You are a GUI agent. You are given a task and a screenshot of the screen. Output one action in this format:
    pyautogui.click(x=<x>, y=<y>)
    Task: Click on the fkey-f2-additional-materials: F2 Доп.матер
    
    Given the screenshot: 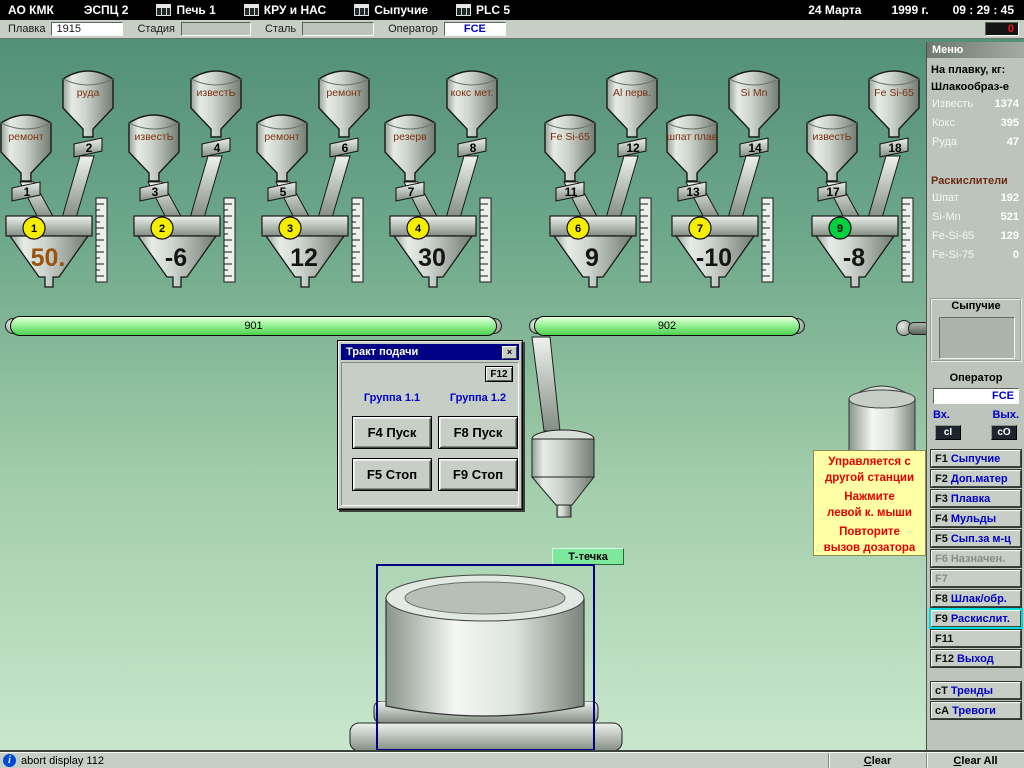 What is the action you would take?
    pyautogui.click(x=976, y=478)
    